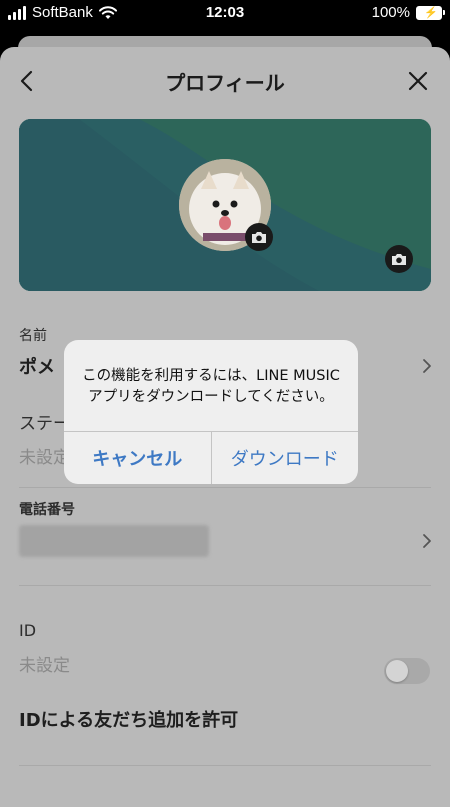 The height and width of the screenshot is (807, 450). What do you see at coordinates (44, 424) in the screenshot?
I see `status-message-label: ステー` at bounding box center [44, 424].